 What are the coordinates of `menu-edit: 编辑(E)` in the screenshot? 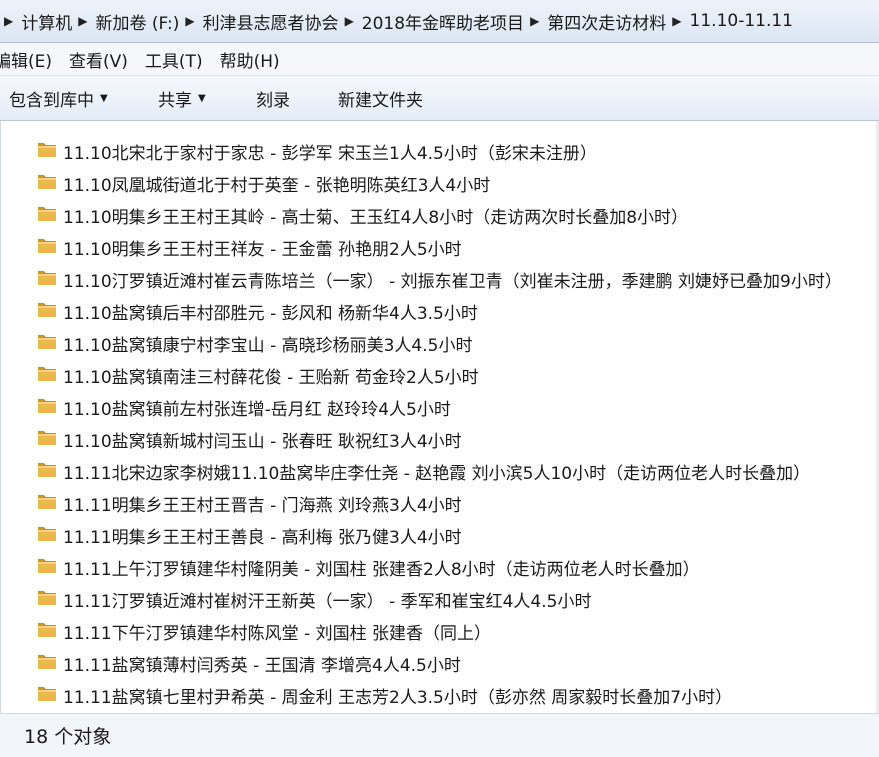 It's located at (26, 59).